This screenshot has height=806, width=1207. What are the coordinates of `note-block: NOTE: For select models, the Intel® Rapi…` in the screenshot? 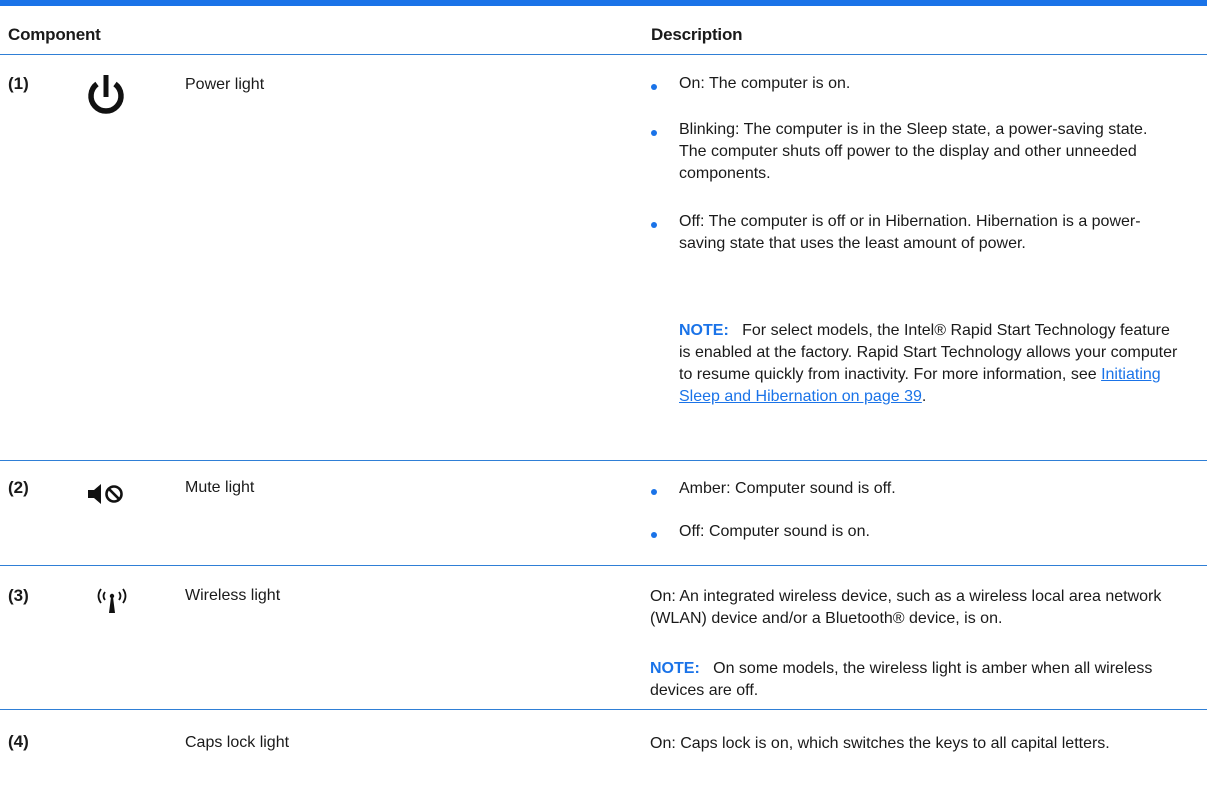 It's located at (929, 364).